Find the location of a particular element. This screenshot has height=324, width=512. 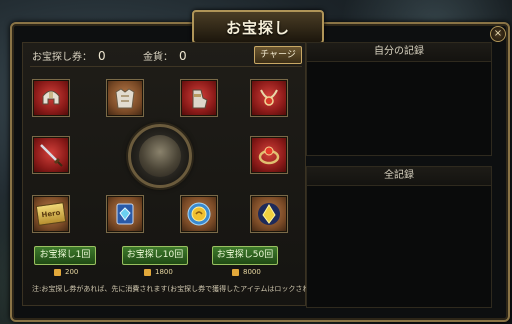

slot-necklace is located at coordinates (269, 98).